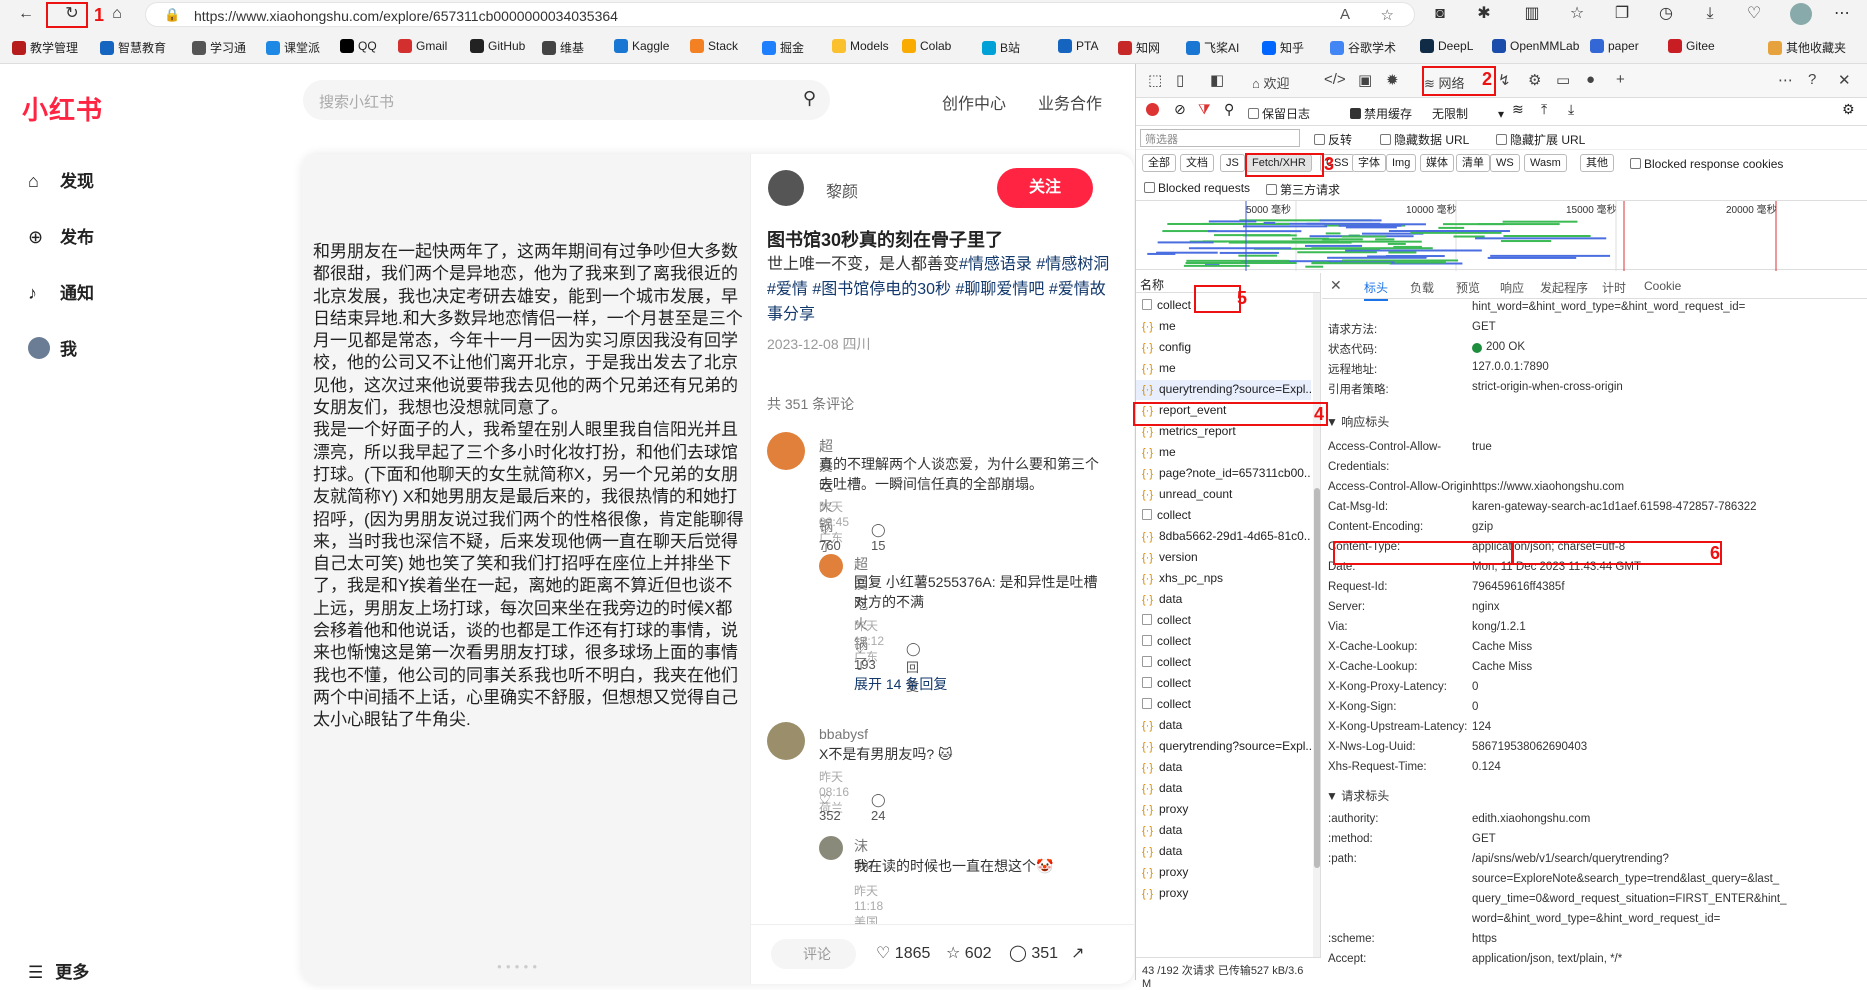  I want to click on blocked-cookies-checkbox: Blocked response cookies, so click(1706, 164).